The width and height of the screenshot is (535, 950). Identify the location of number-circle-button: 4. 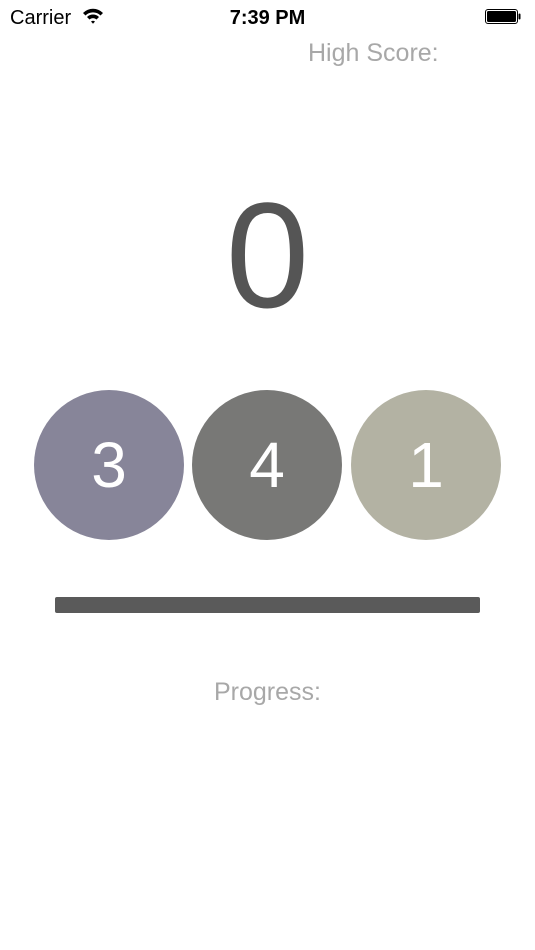
(267, 465).